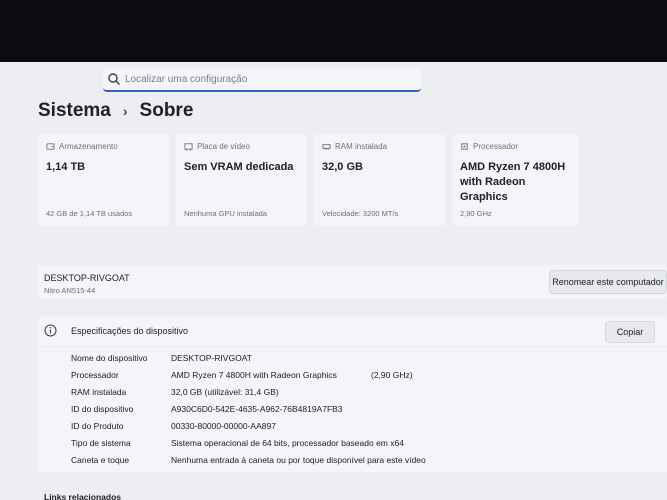  What do you see at coordinates (186, 79) in the screenshot?
I see `search-placeholder: Localizar uma configuração` at bounding box center [186, 79].